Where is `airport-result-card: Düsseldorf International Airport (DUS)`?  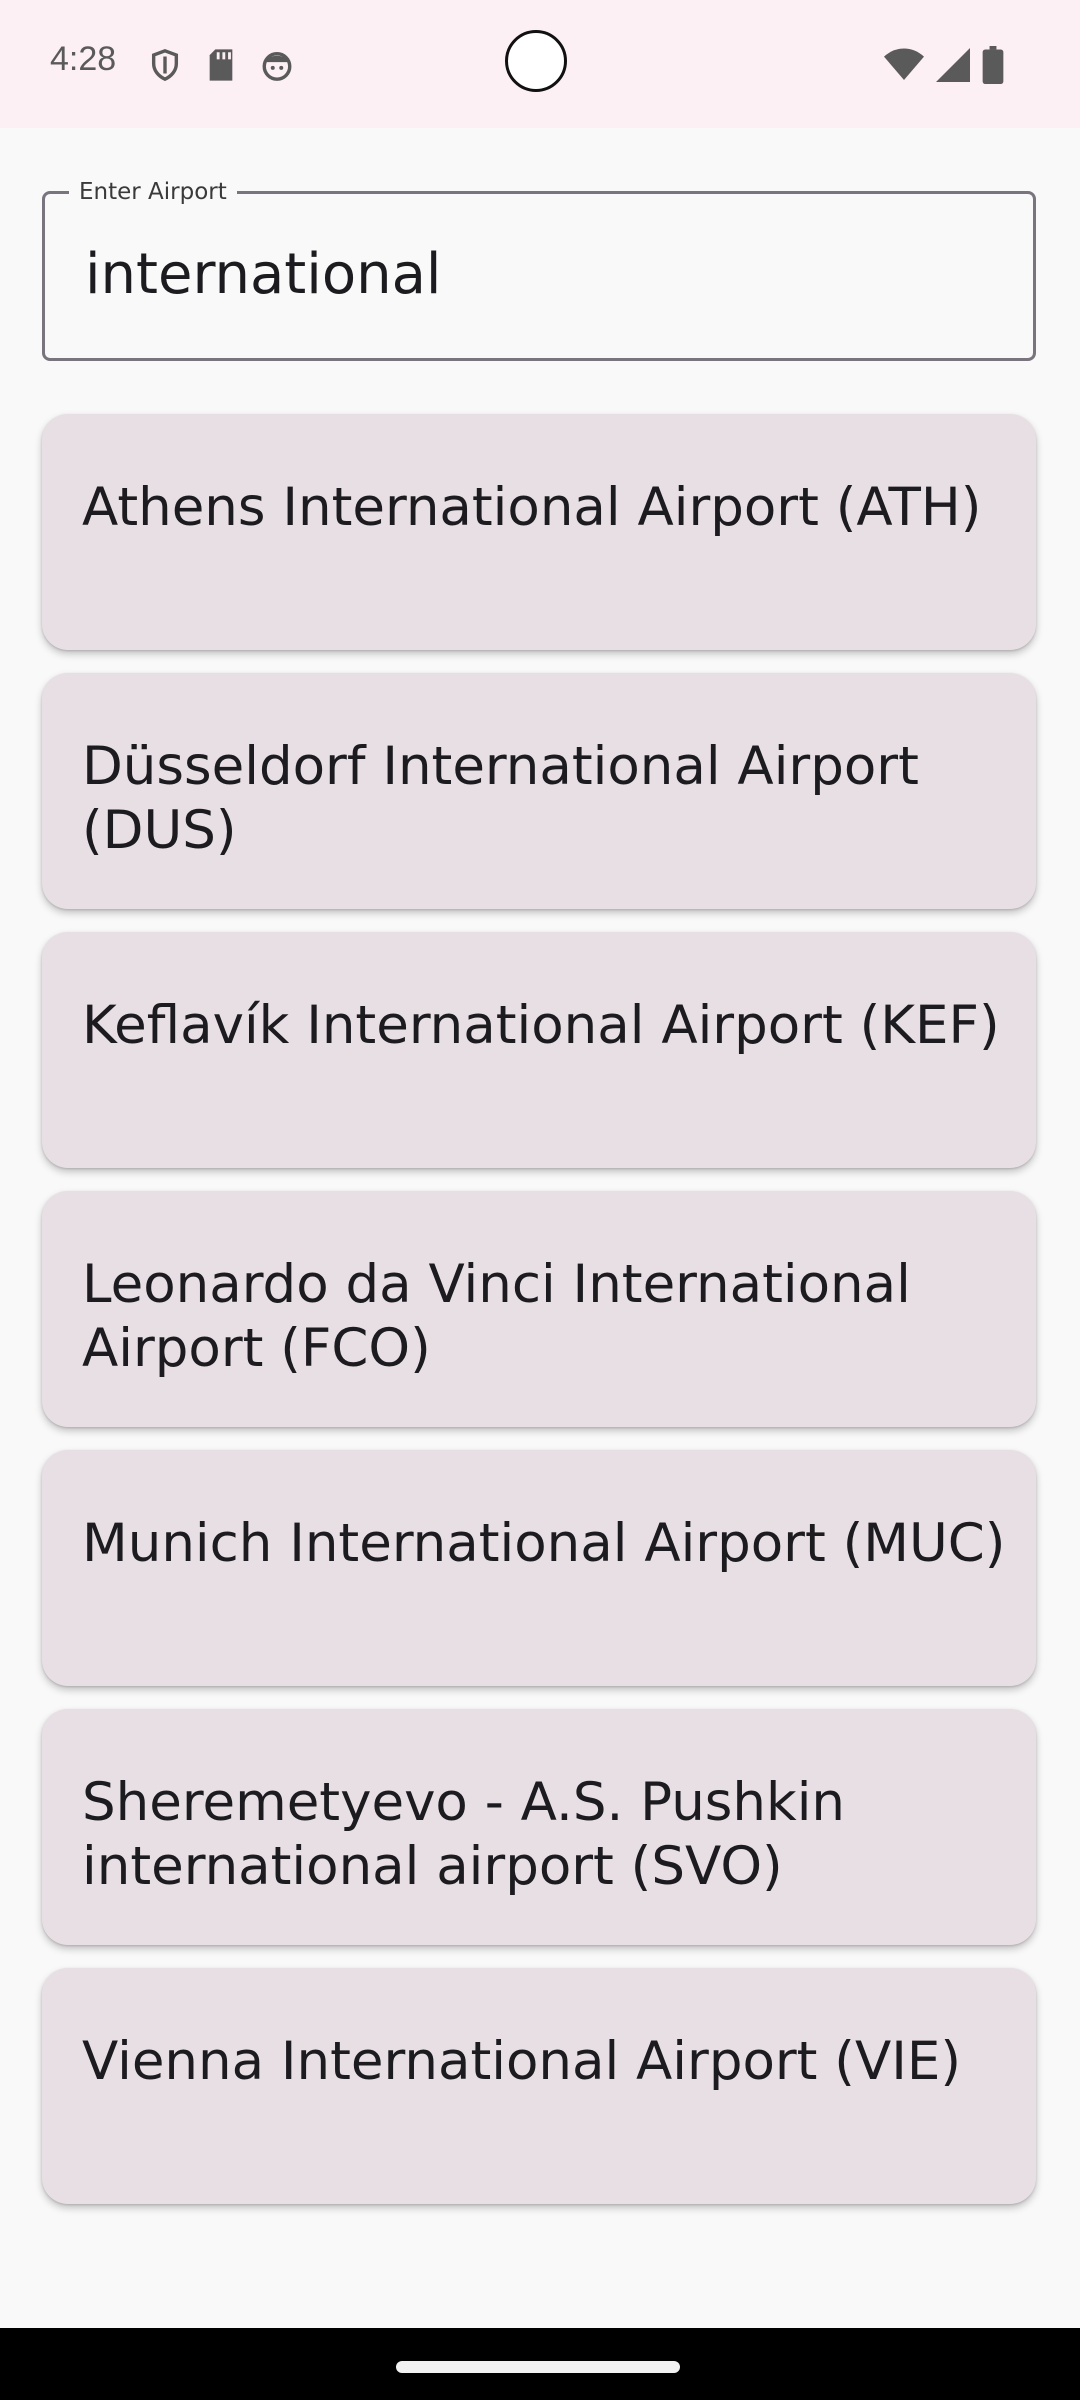 airport-result-card: Düsseldorf International Airport (DUS) is located at coordinates (539, 791).